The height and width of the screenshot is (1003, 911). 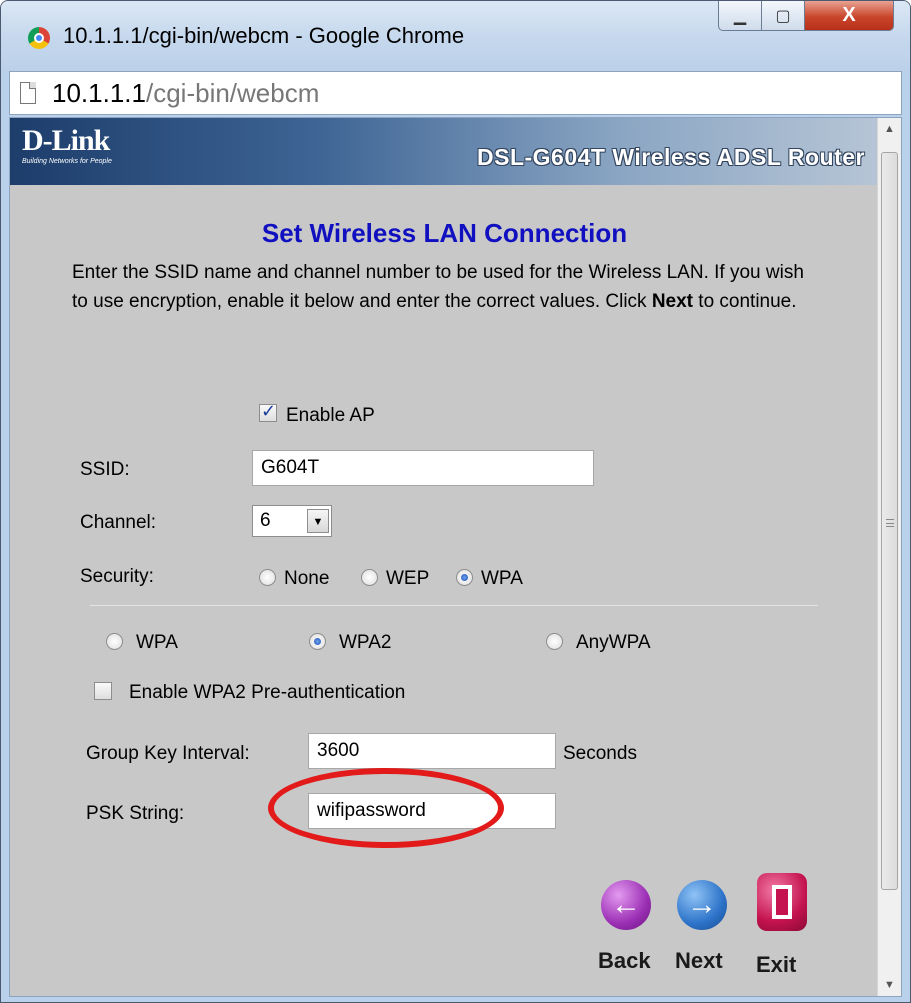 What do you see at coordinates (740, 16) in the screenshot?
I see `minimize-button: ▁` at bounding box center [740, 16].